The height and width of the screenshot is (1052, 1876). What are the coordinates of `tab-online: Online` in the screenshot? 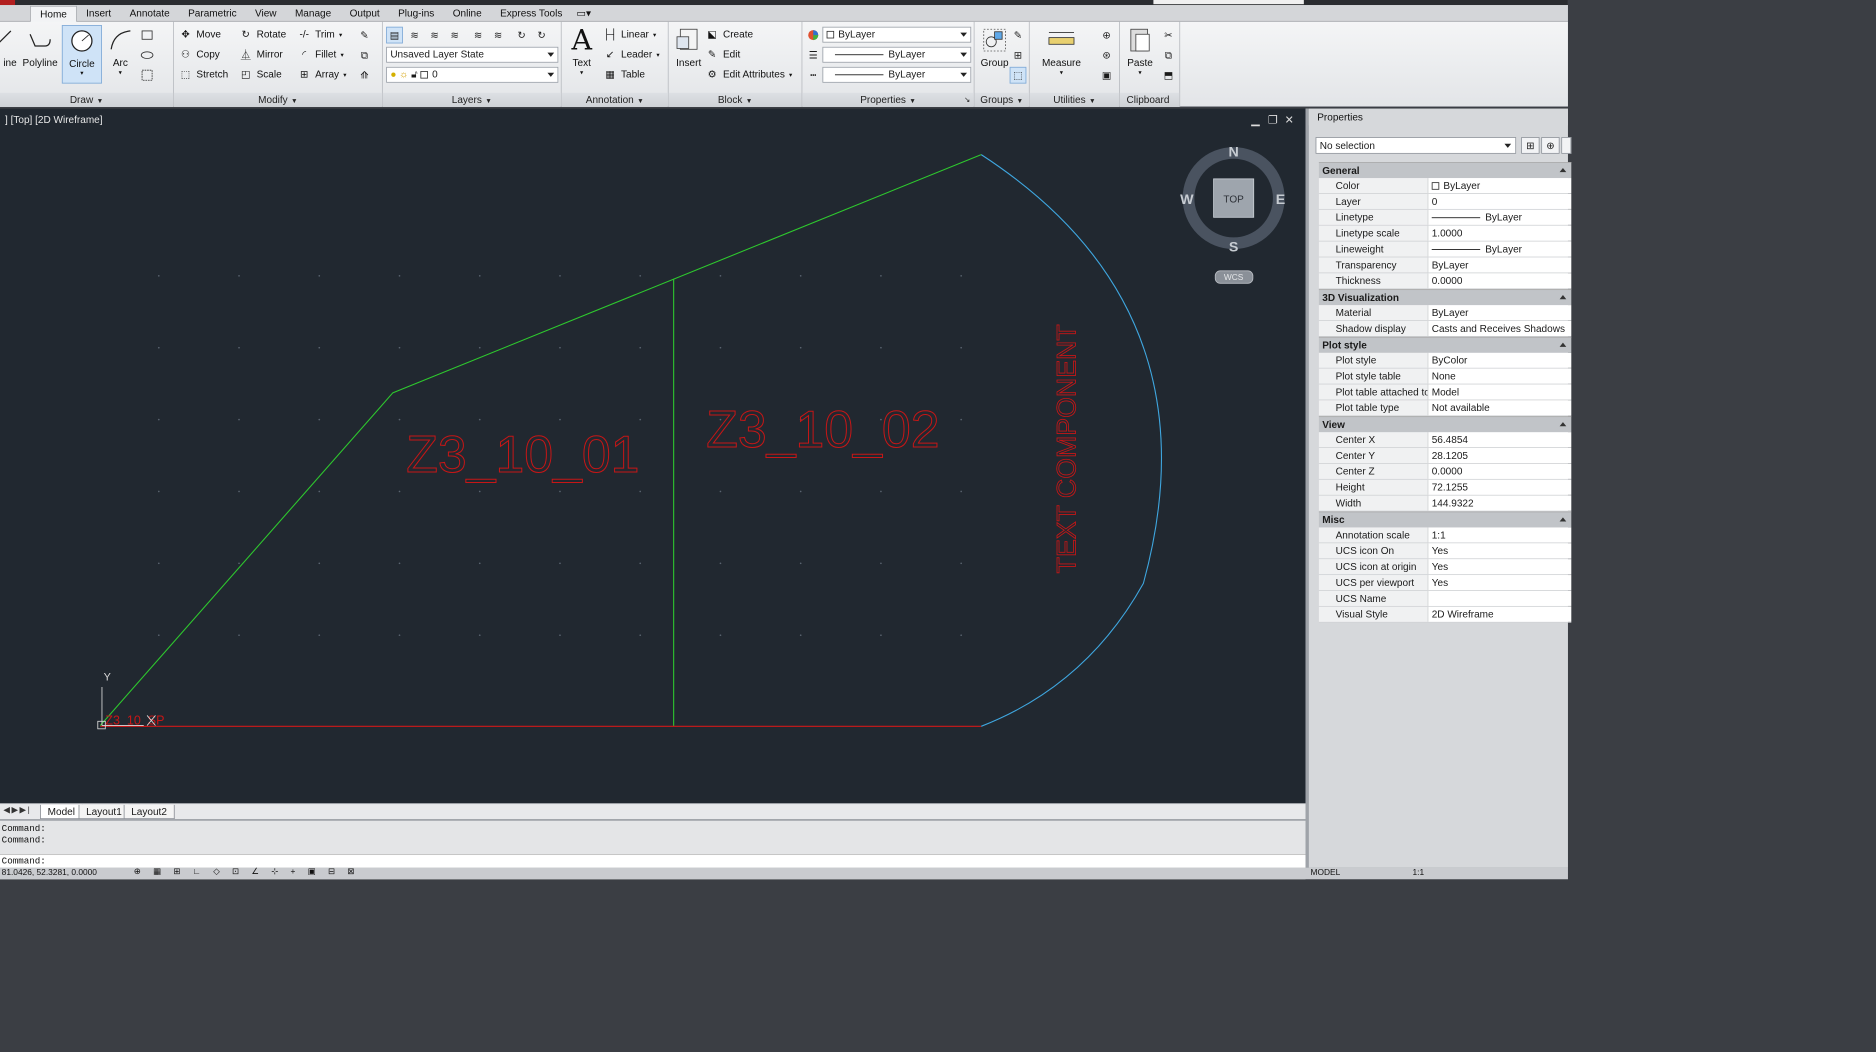 It's located at (467, 14).